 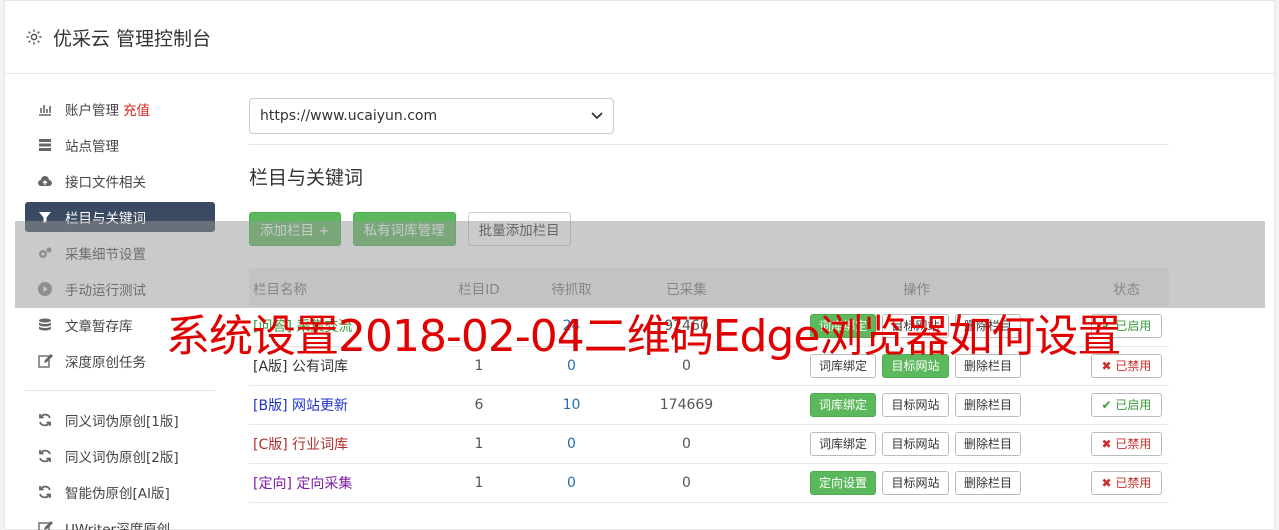 What do you see at coordinates (344, 404) in the screenshot?
I see `column-name: [B版] 网站更新` at bounding box center [344, 404].